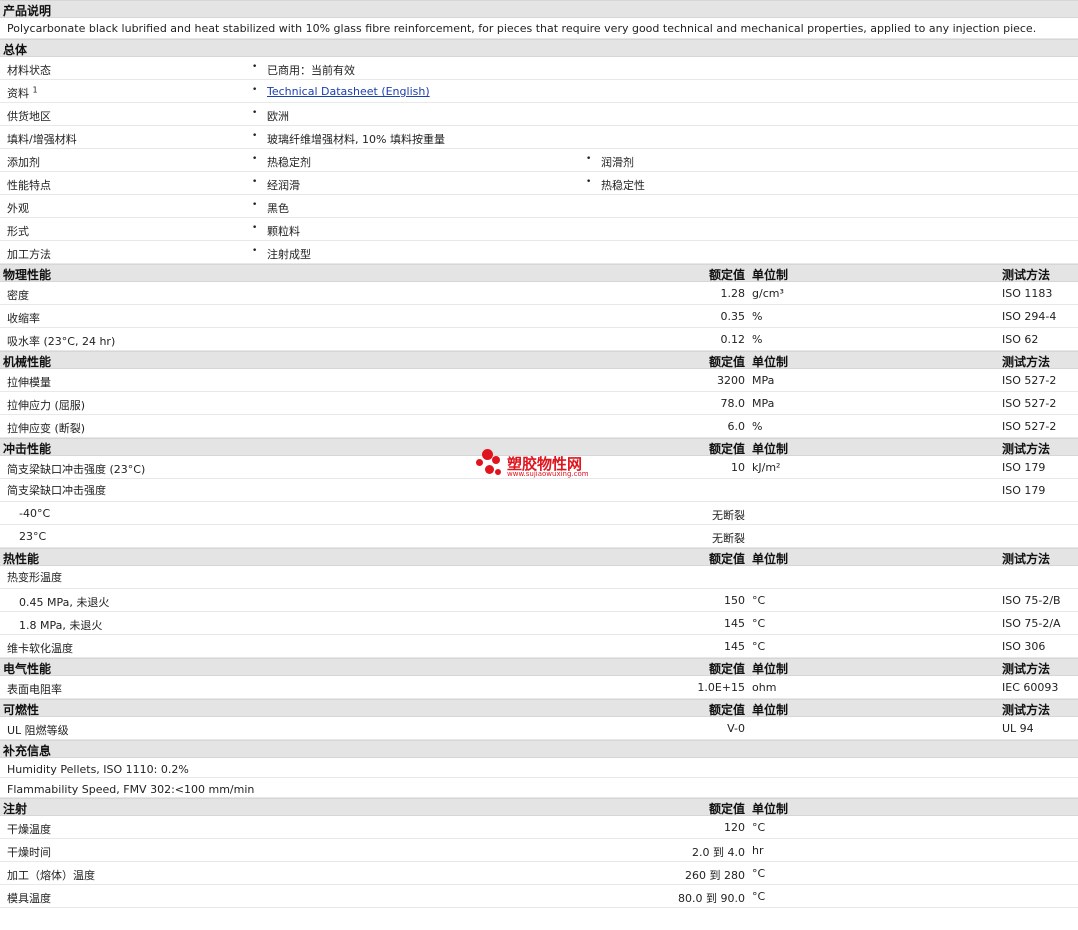  What do you see at coordinates (539, 160) in the screenshot?
I see `general-row-additive: 添加剂 • 热稳定剂 • 润滑剂` at bounding box center [539, 160].